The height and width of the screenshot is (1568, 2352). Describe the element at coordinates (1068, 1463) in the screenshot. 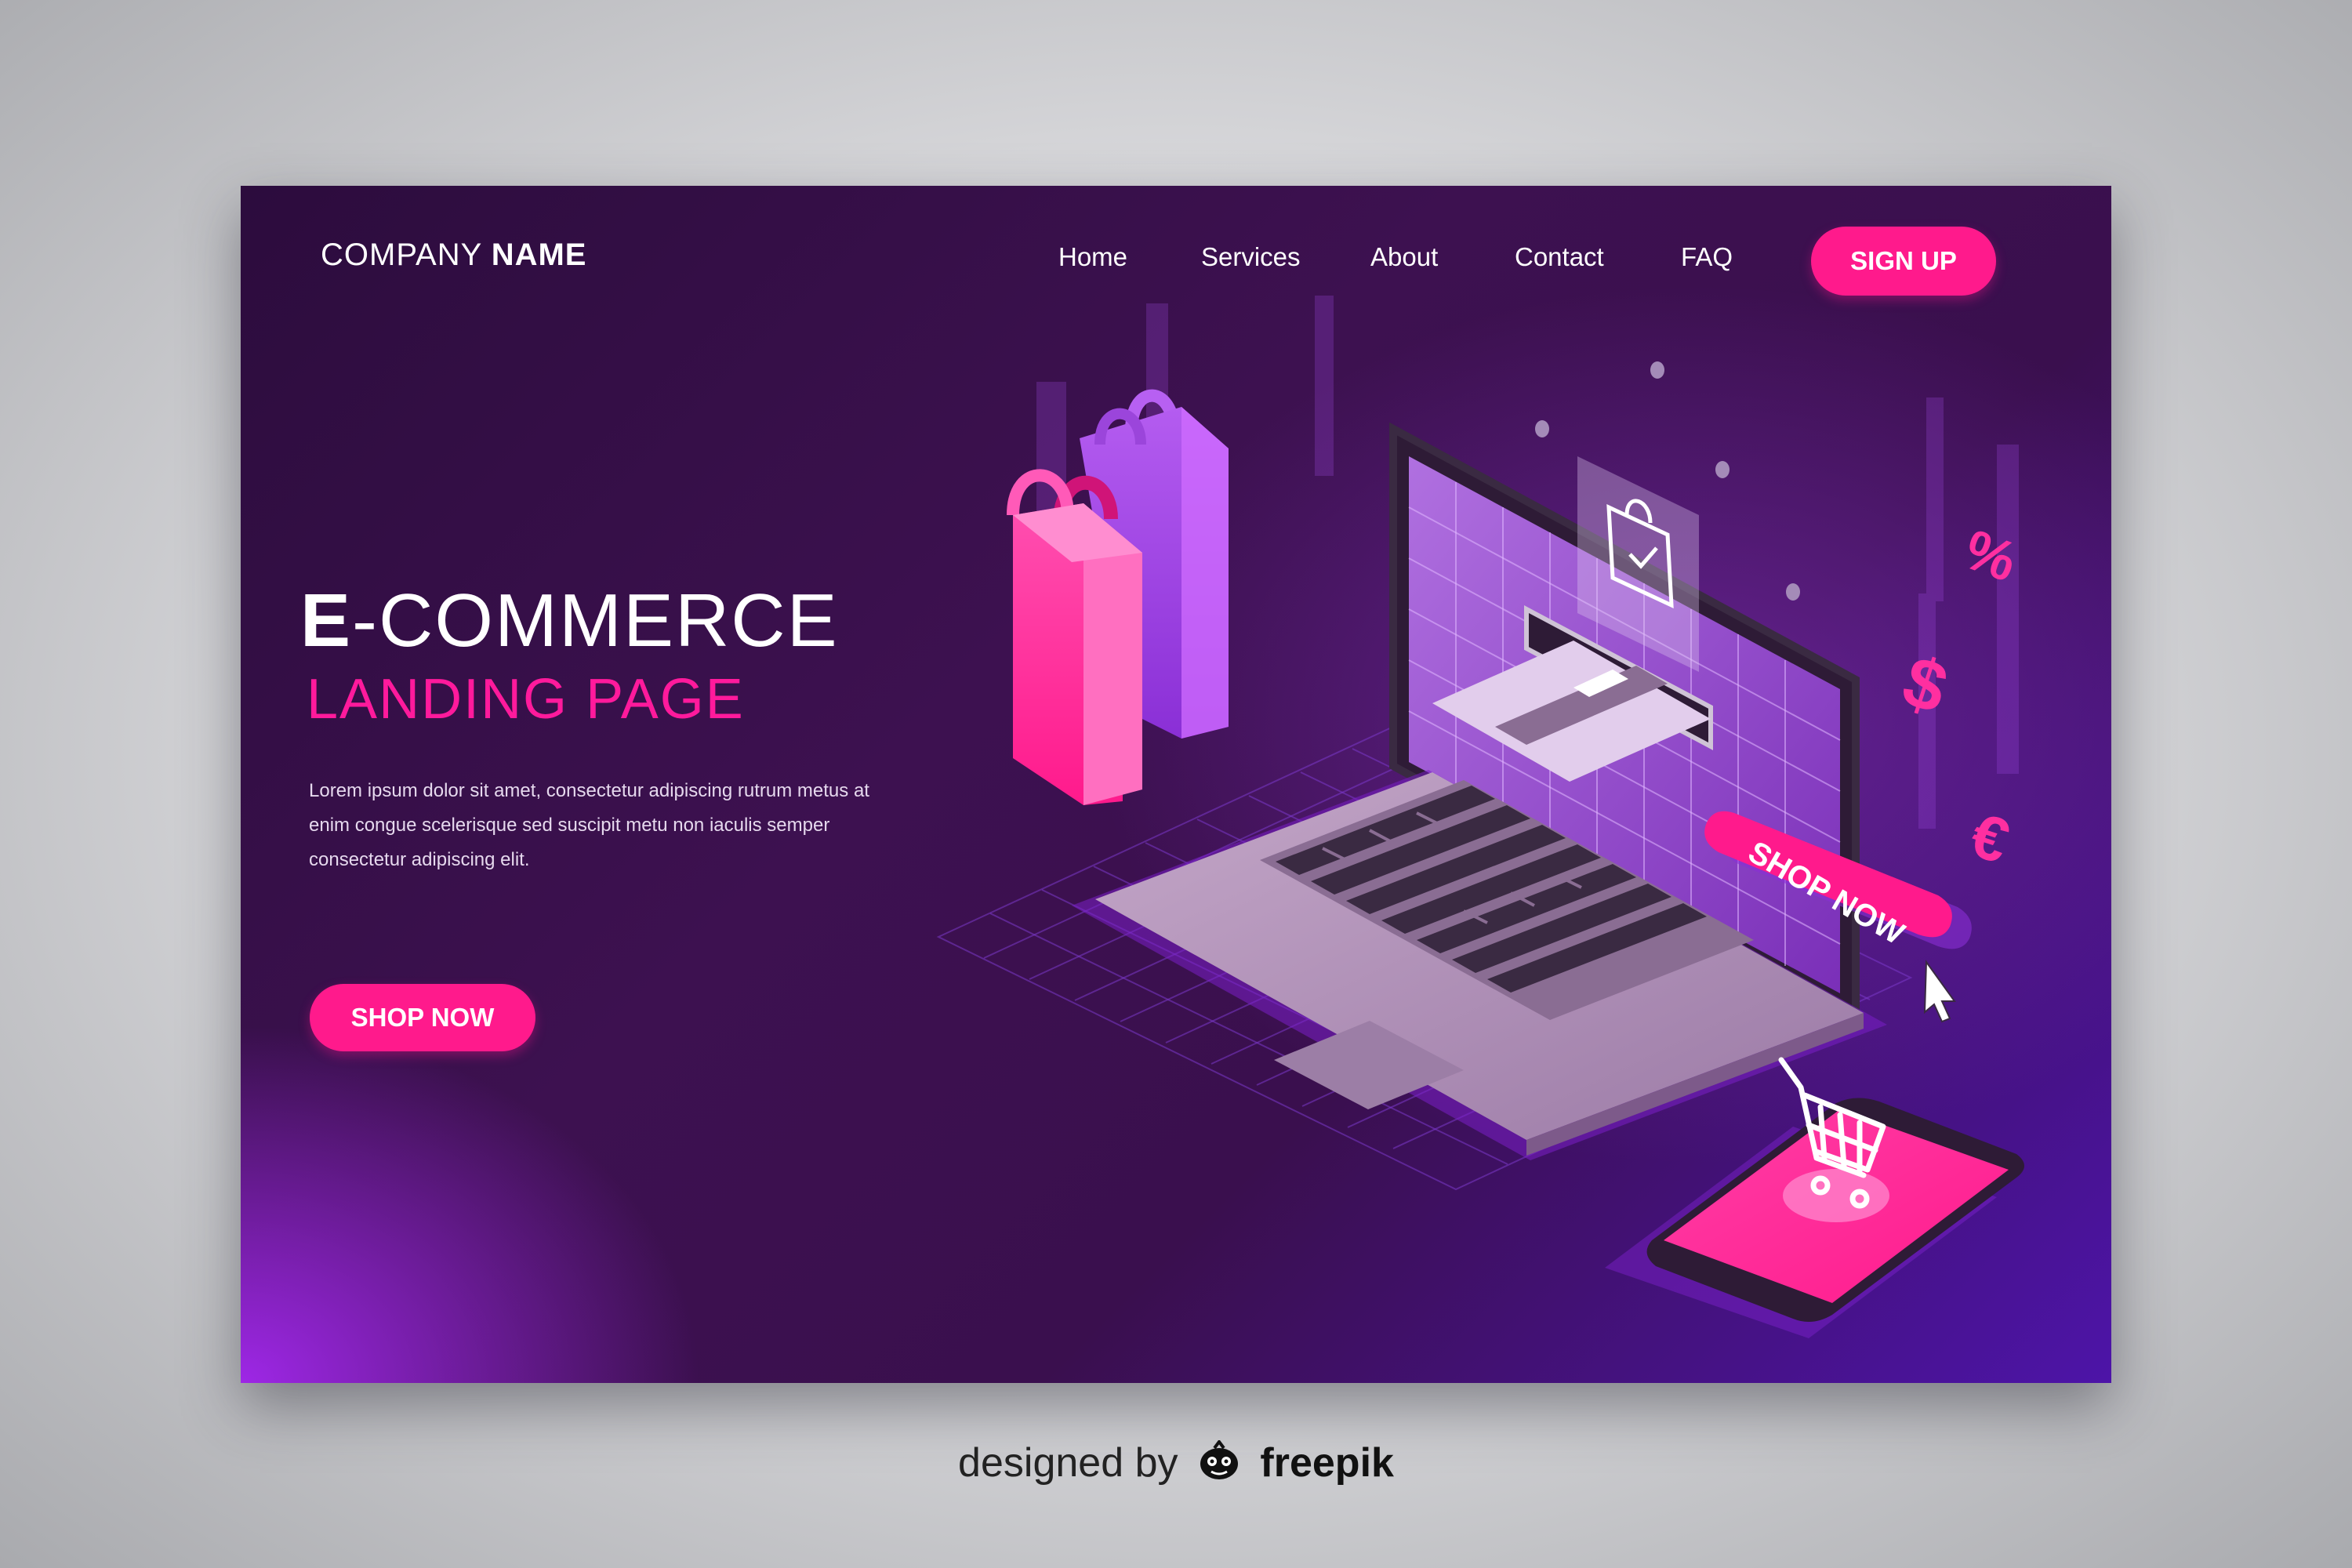

I see `footer-prefix: designed by` at that location.